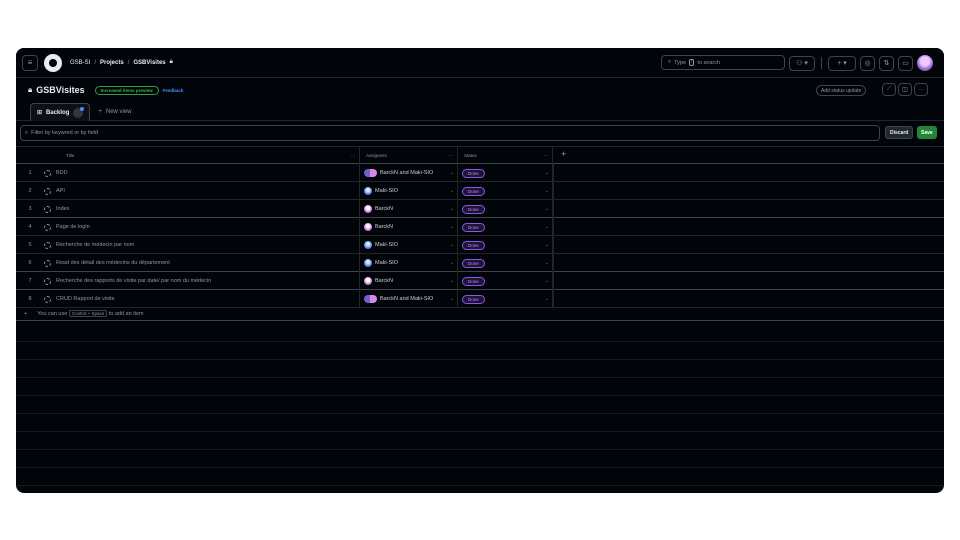  I want to click on project-actions: ⟋ ◫ ···, so click(905, 89).